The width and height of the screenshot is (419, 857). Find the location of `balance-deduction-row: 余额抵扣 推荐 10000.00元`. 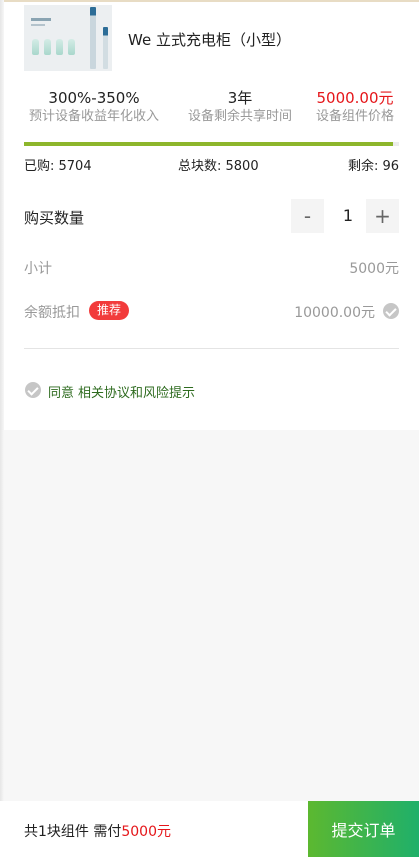

balance-deduction-row: 余额抵扣 推荐 10000.00元 is located at coordinates (211, 311).